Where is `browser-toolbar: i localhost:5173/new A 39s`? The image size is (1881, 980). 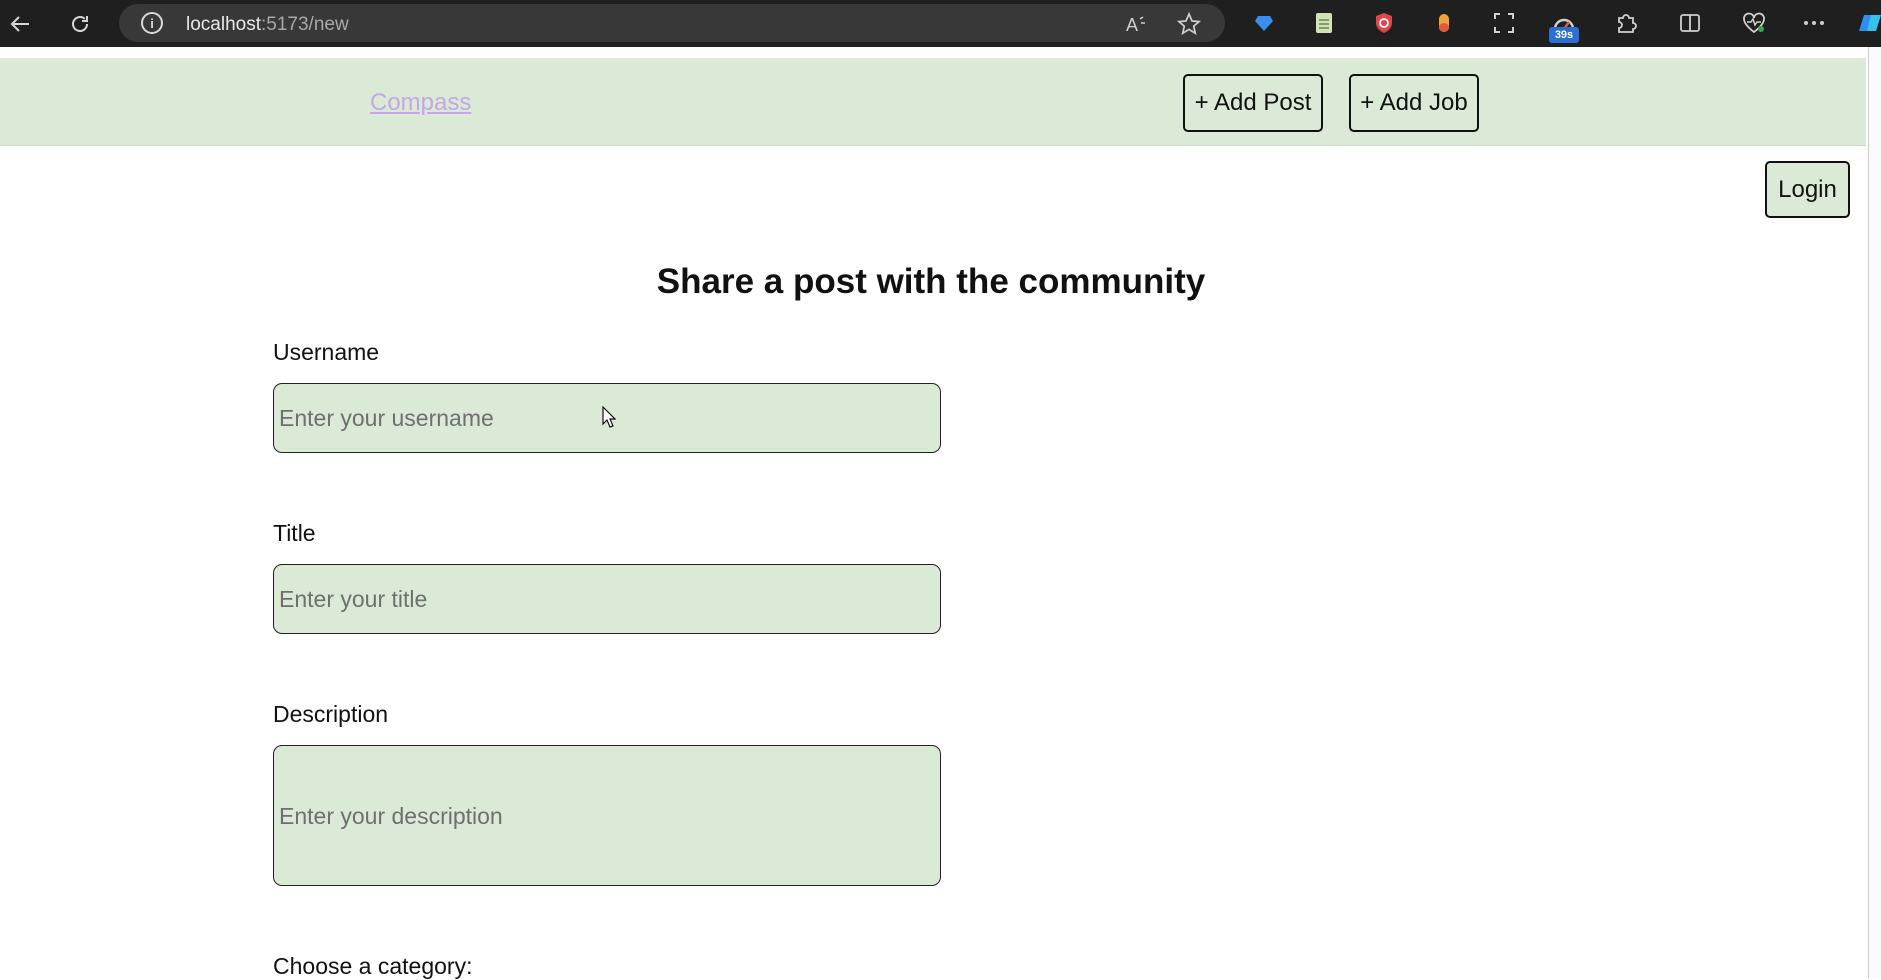
browser-toolbar: i localhost:5173/new A 39s is located at coordinates (940, 23).